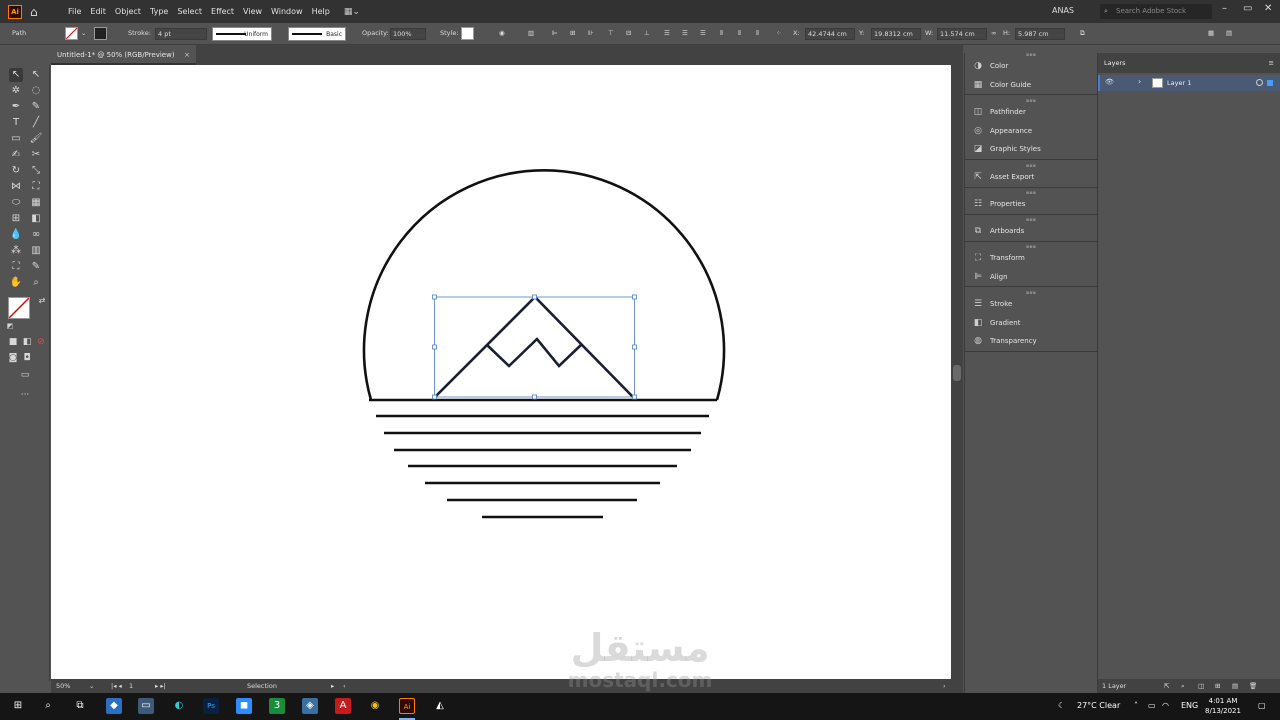 The height and width of the screenshot is (720, 1280). I want to click on distribute-left-icon: ⦀, so click(721, 33).